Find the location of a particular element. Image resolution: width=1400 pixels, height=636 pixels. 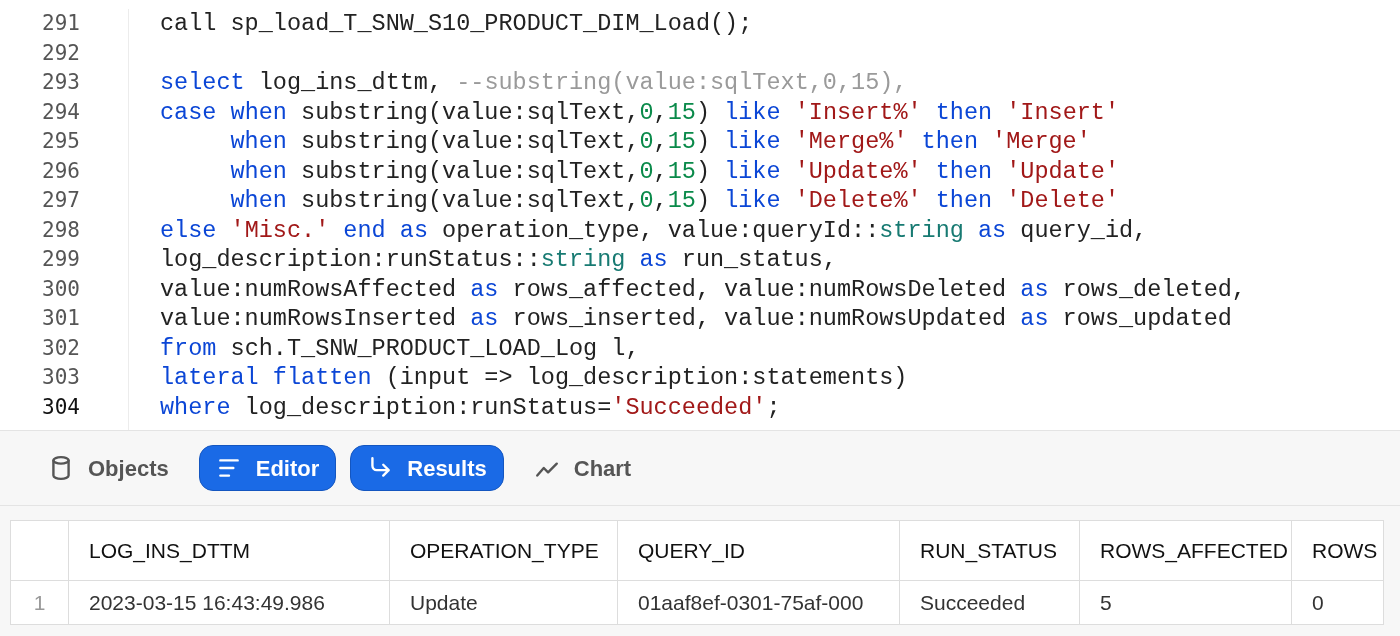

column-header: ROWS_AFFECTED is located at coordinates (1186, 551).